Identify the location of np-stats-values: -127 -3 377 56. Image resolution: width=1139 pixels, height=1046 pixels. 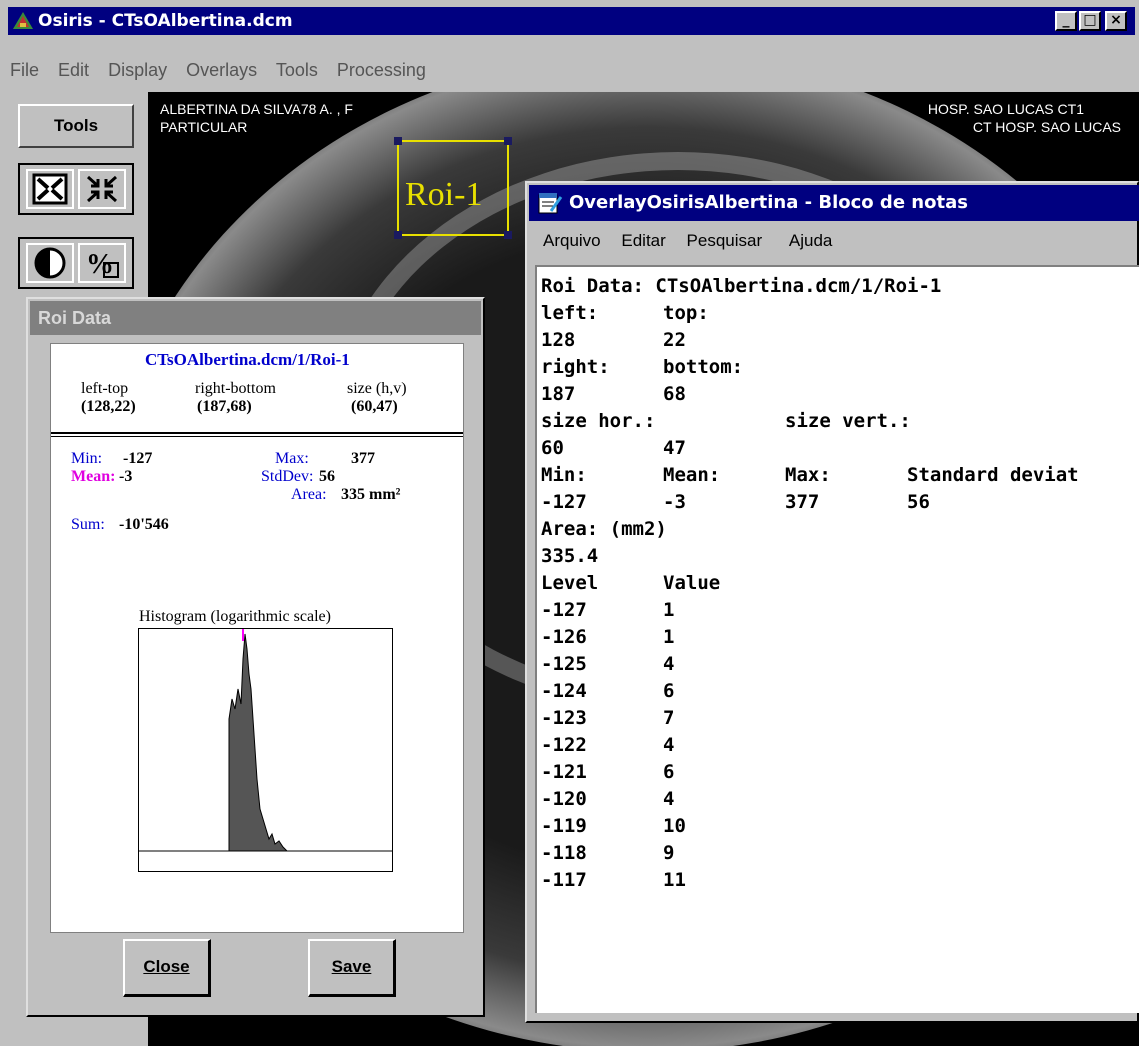
(735, 502).